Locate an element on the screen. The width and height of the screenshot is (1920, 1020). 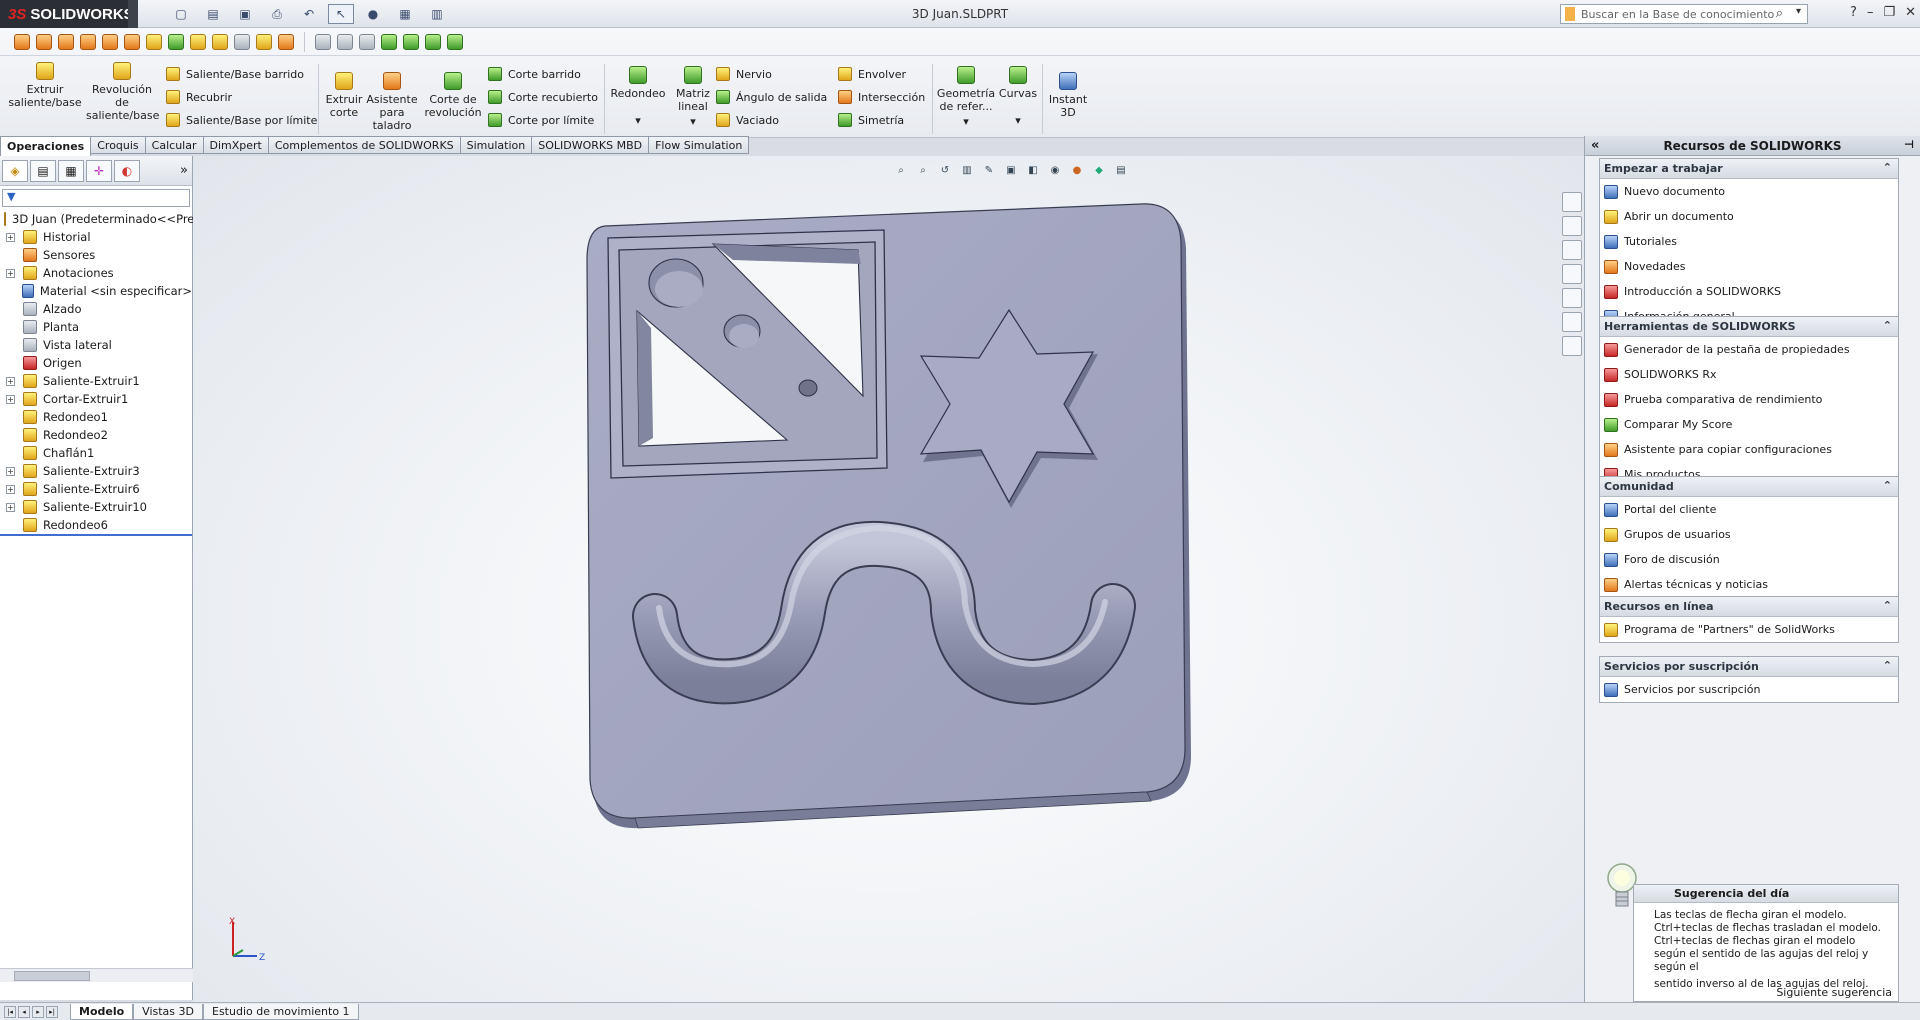
chamfer-shortcut-icon is located at coordinates (198, 41).